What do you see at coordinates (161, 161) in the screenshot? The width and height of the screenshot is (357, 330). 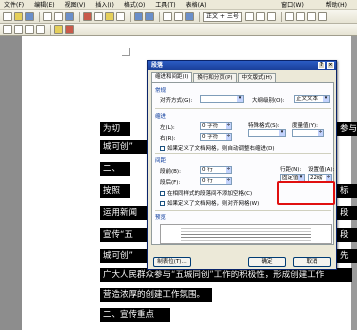 I see `spacing-section-title: 间距` at bounding box center [161, 161].